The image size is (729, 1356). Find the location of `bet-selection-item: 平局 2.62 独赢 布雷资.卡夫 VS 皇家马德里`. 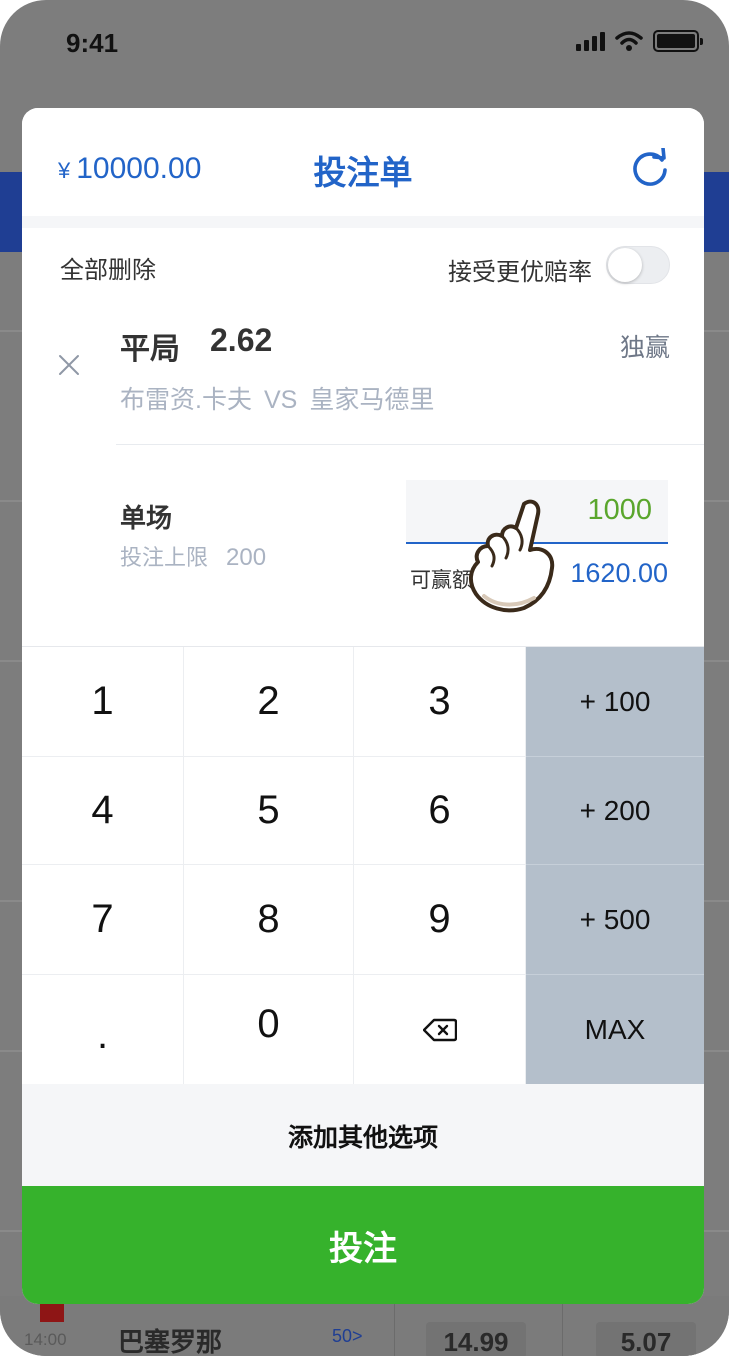

bet-selection-item: 平局 2.62 独赢 布雷资.卡夫 VS 皇家马德里 is located at coordinates (363, 377).